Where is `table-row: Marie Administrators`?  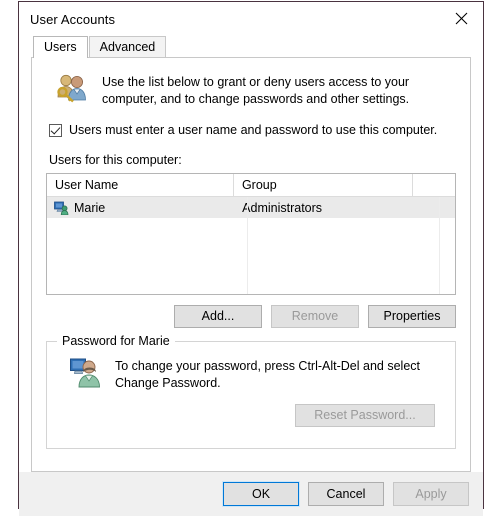 table-row: Marie Administrators is located at coordinates (251, 207).